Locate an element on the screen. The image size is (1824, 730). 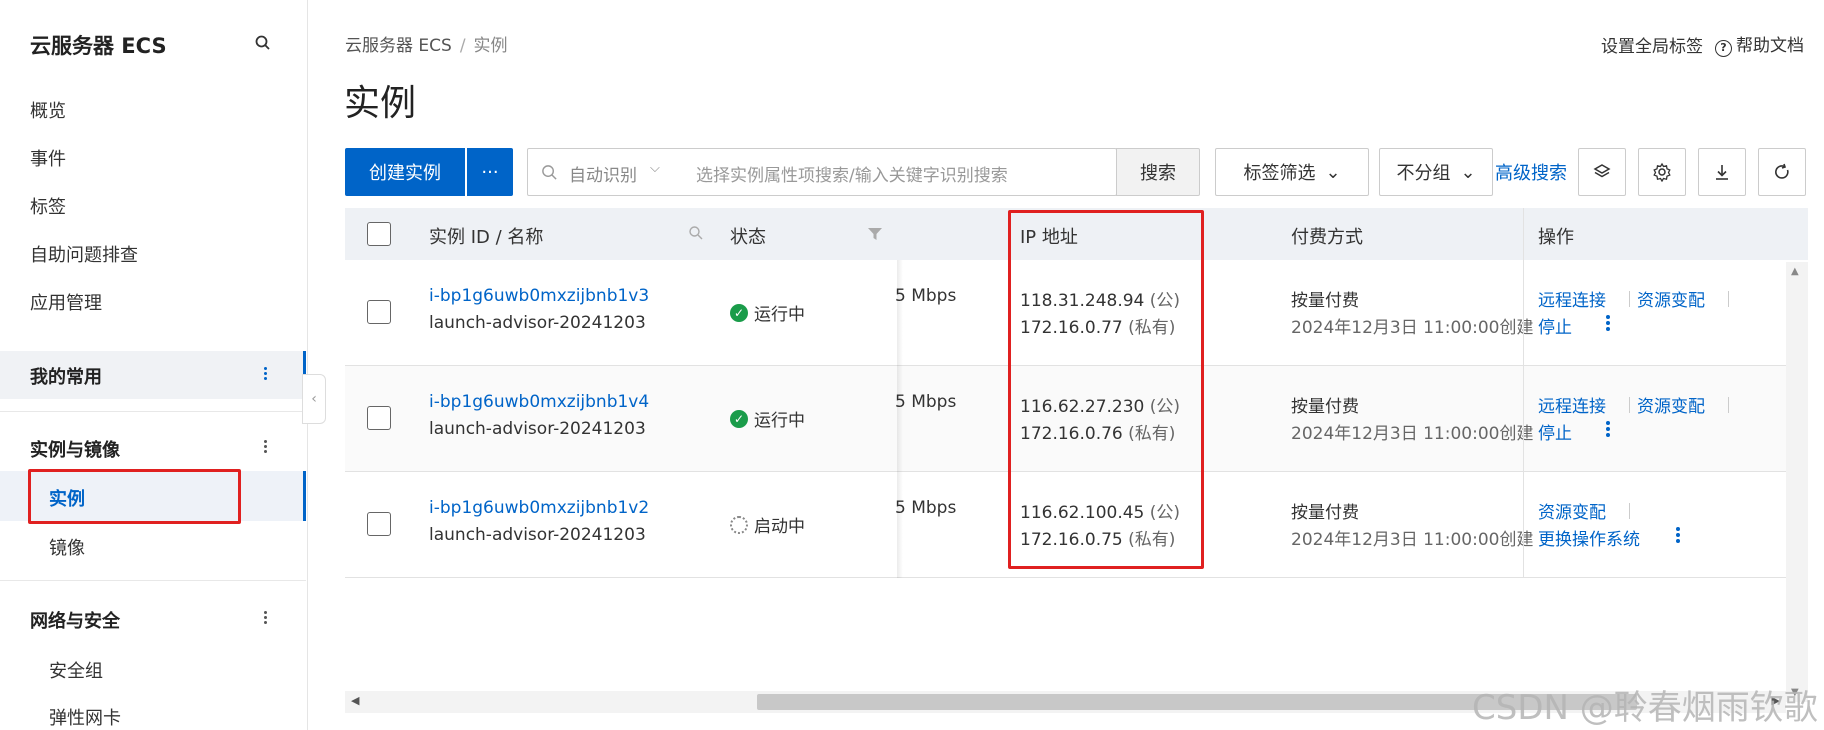
tag-filter-label: 标签筛选 is located at coordinates (1279, 173).